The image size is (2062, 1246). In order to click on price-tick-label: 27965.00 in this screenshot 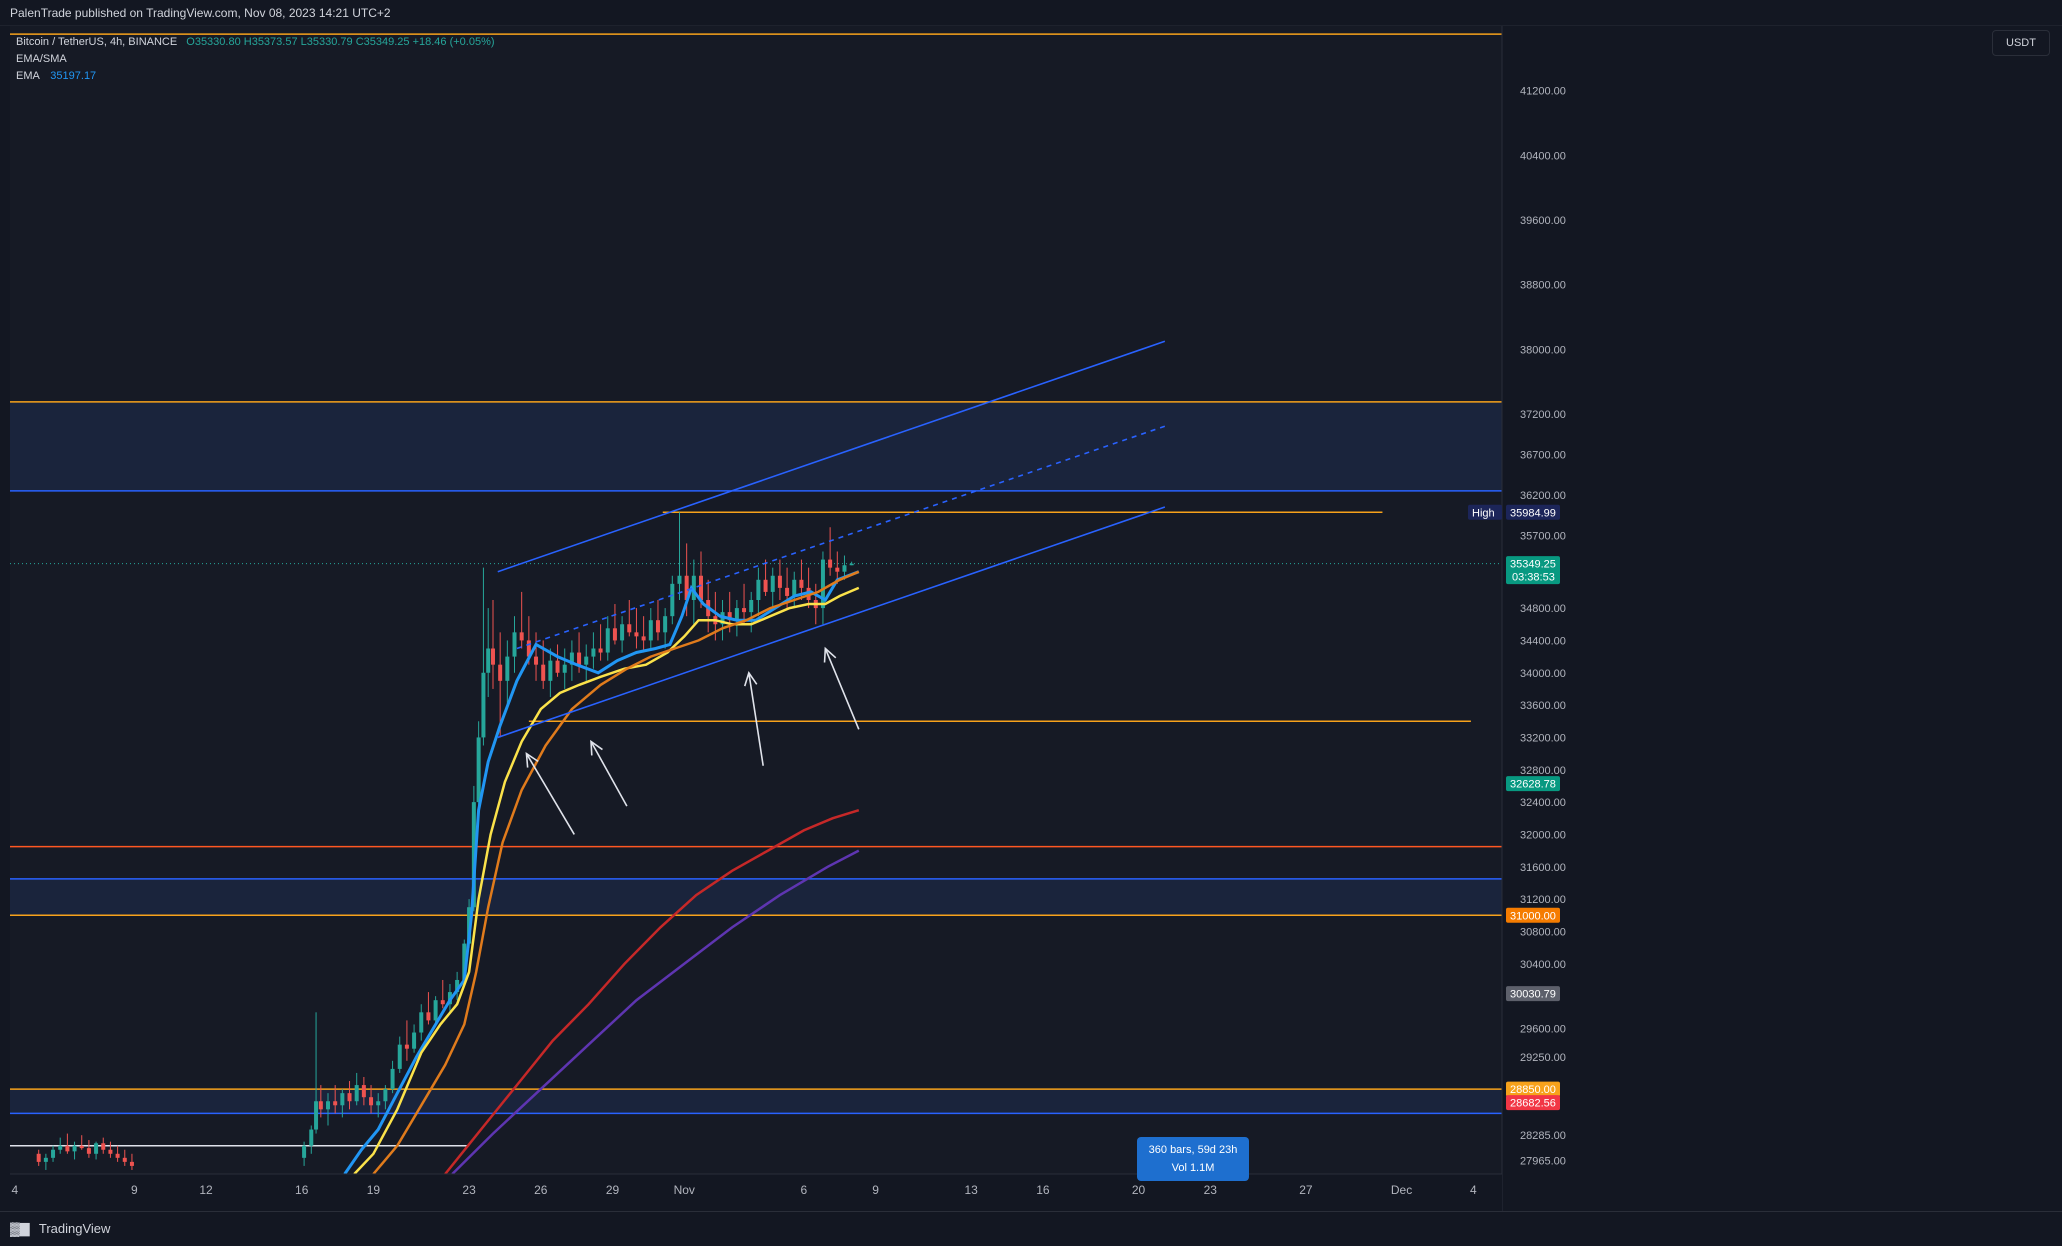, I will do `click(1543, 1162)`.